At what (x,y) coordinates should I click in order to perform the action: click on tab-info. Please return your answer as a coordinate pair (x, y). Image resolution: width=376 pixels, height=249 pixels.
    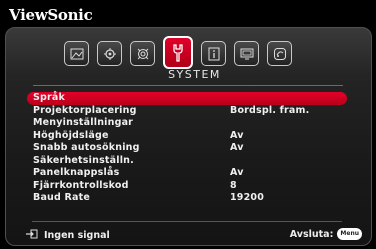
    Looking at the image, I should click on (213, 53).